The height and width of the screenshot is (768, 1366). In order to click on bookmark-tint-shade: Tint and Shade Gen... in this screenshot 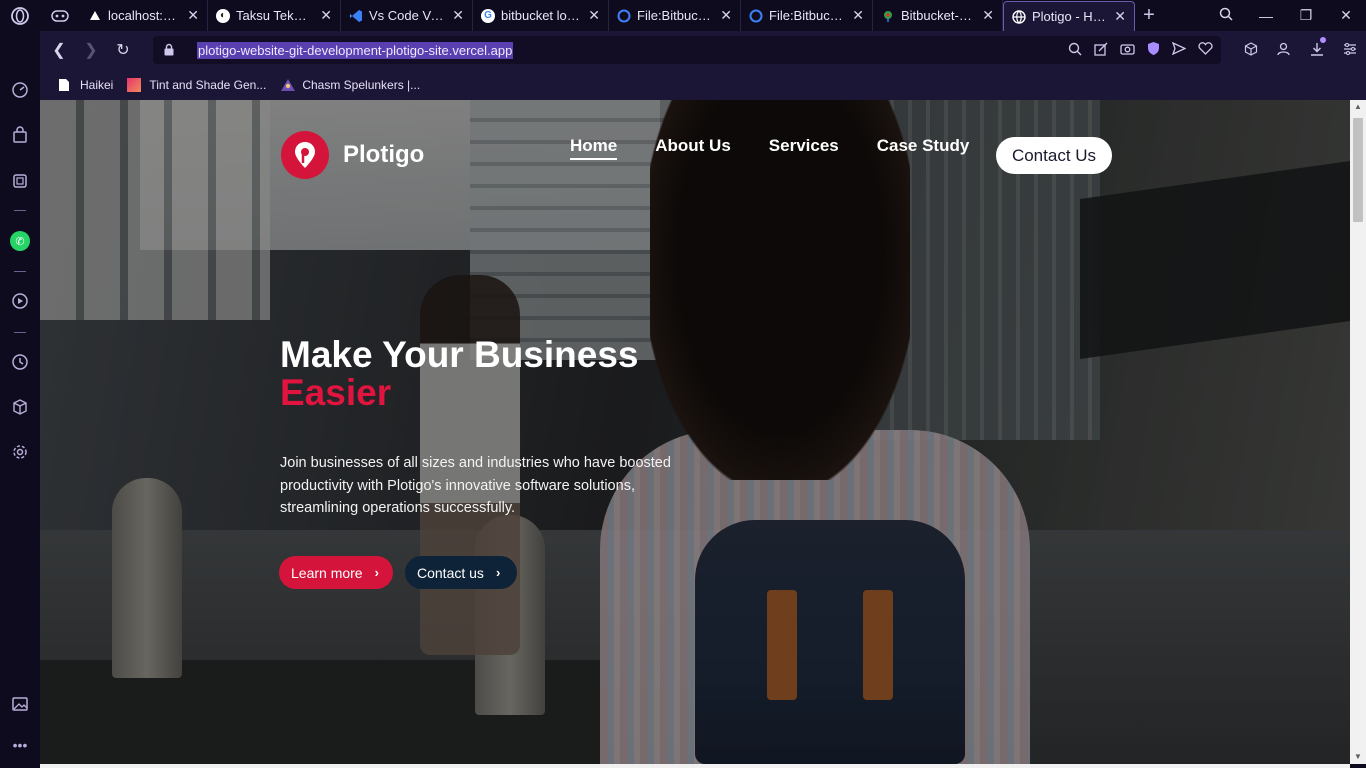, I will do `click(197, 84)`.